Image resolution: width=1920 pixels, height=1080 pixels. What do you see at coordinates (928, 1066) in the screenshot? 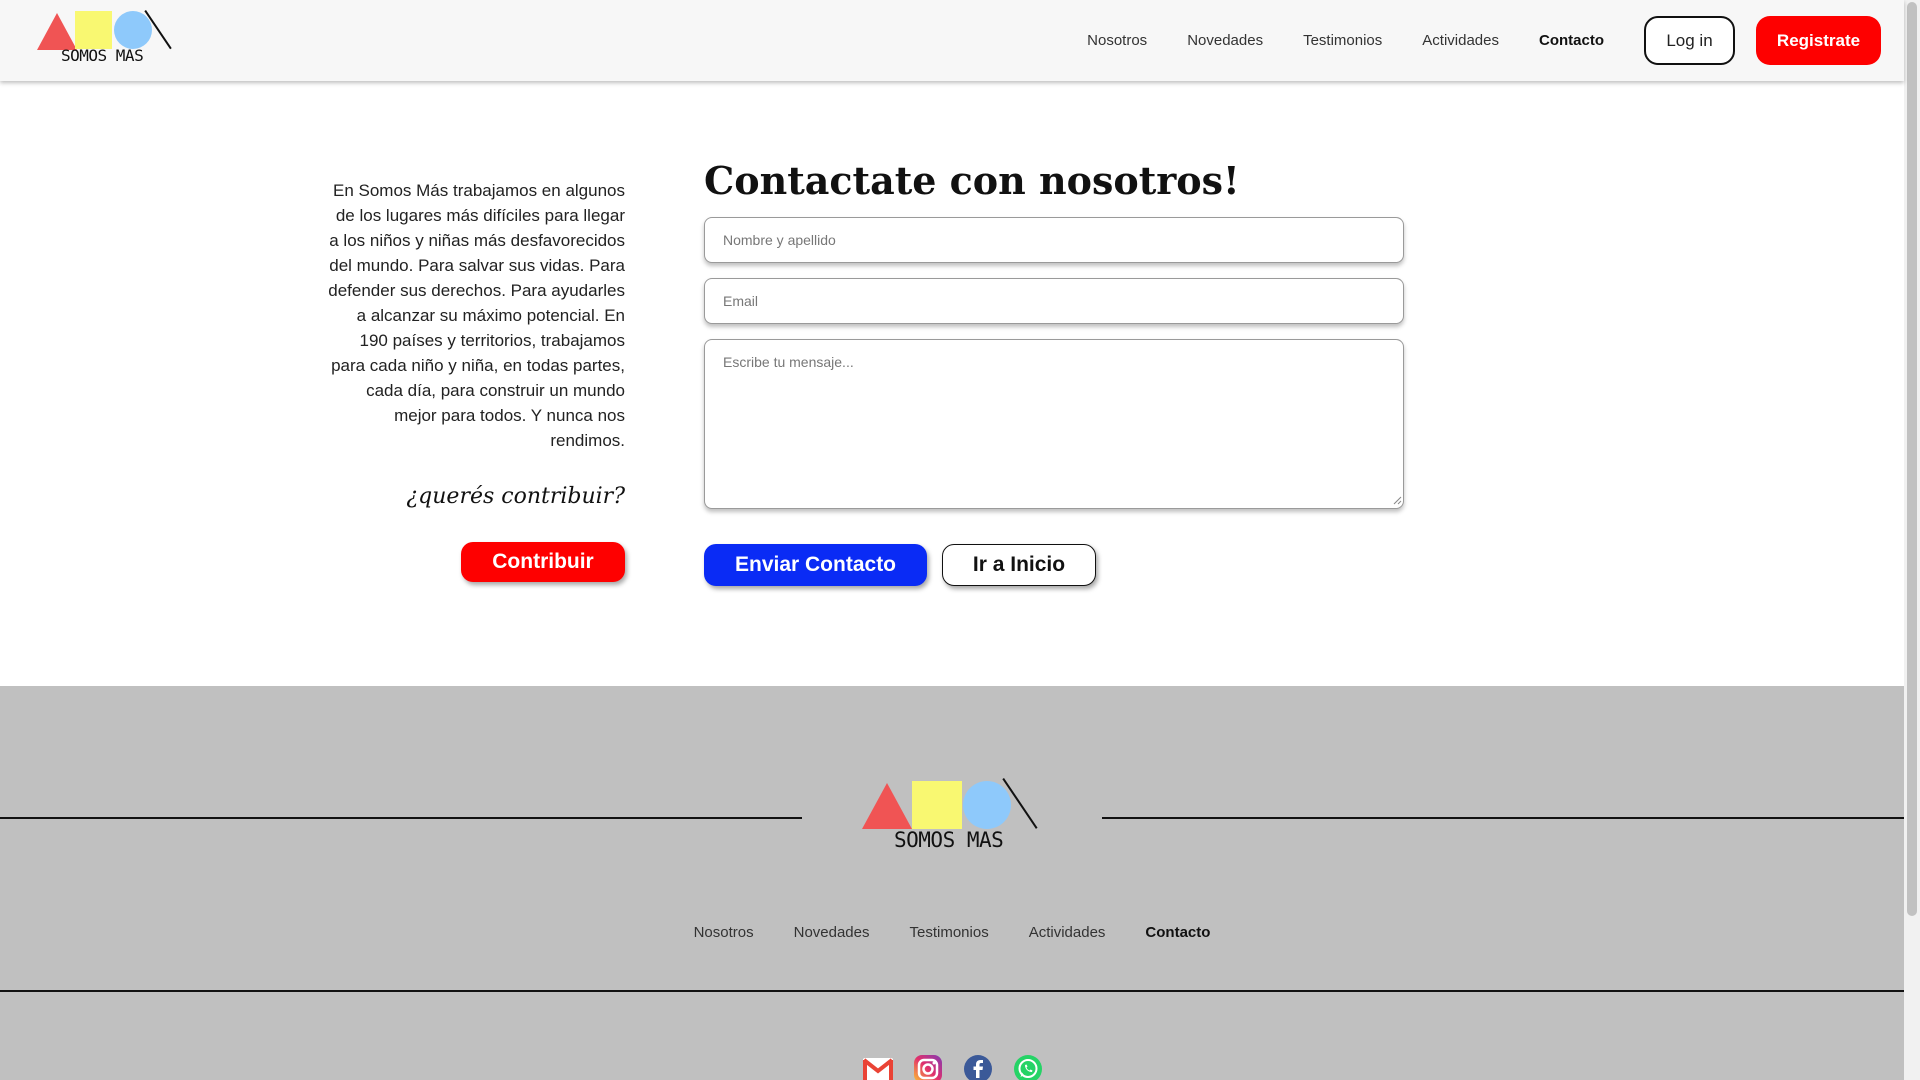
I see `instagram-icon` at bounding box center [928, 1066].